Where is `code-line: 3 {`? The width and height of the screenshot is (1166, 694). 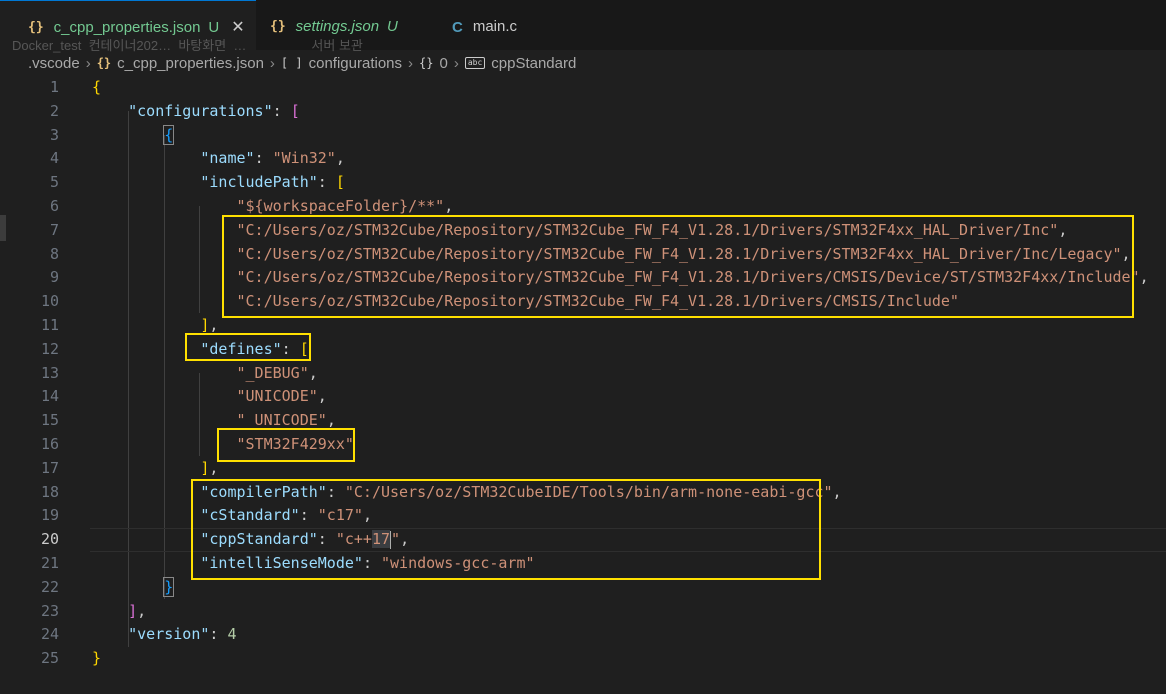 code-line: 3 { is located at coordinates (112, 134).